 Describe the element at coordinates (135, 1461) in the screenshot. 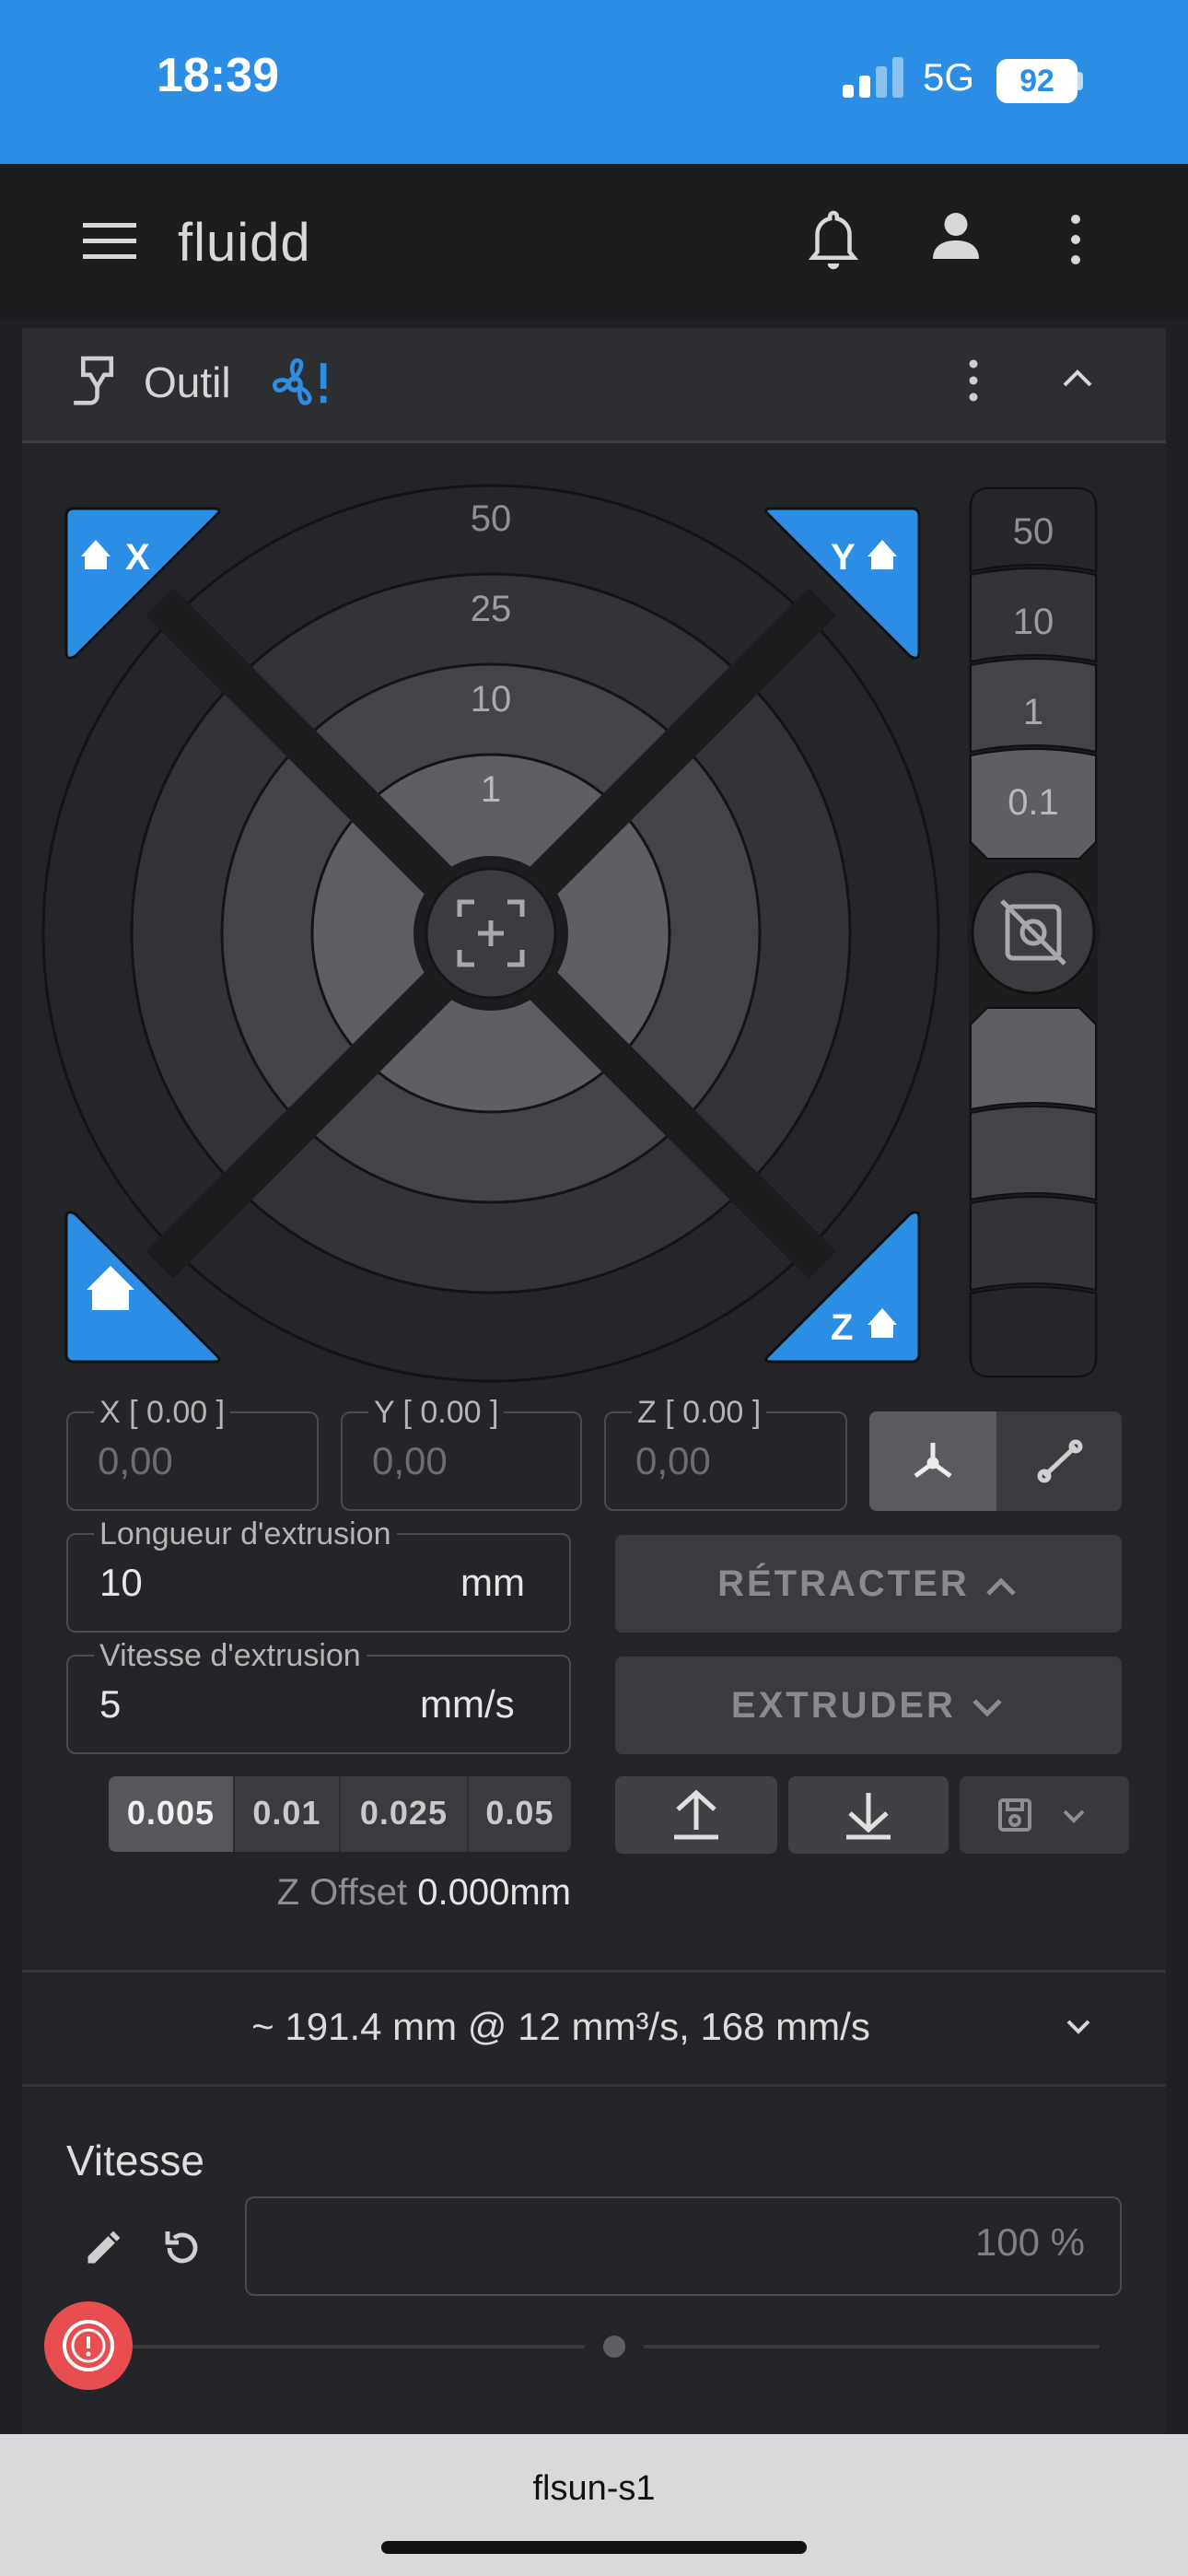

I see `x-position-input: 0,00` at that location.